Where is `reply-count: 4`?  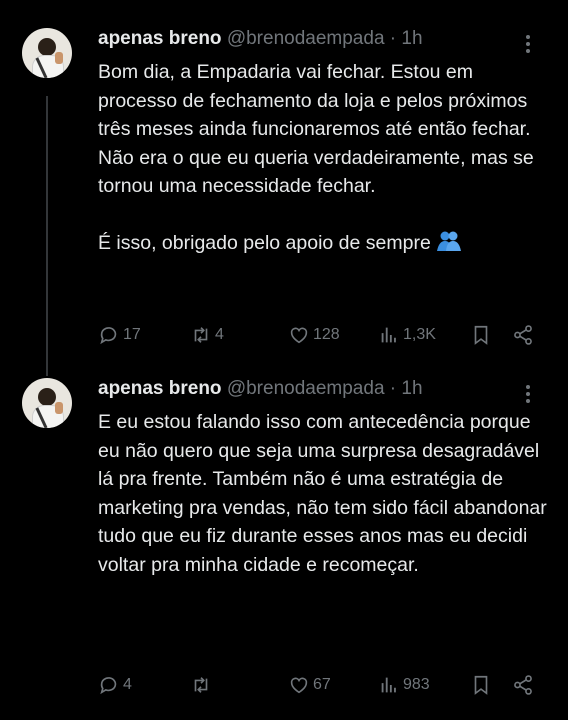 reply-count: 4 is located at coordinates (127, 684).